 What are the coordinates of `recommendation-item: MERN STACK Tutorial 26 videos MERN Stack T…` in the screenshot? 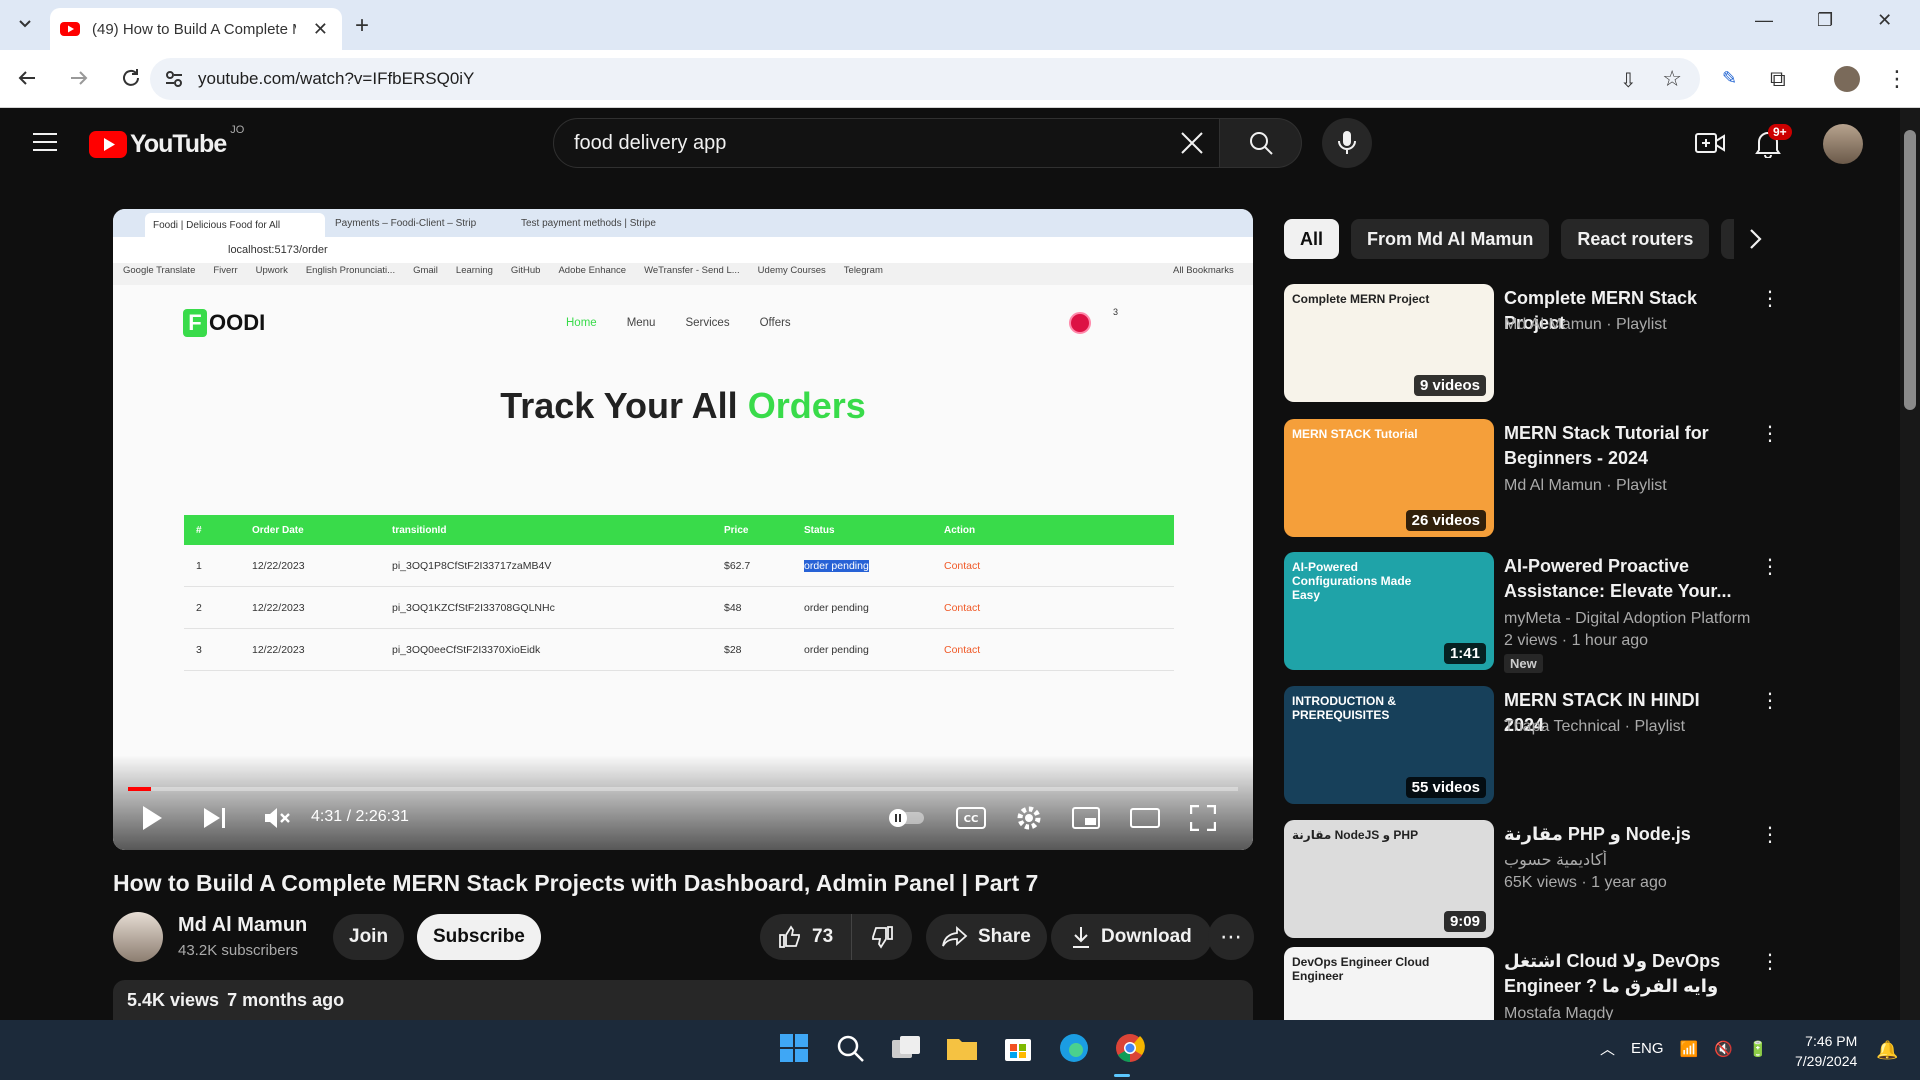 It's located at (1529, 483).